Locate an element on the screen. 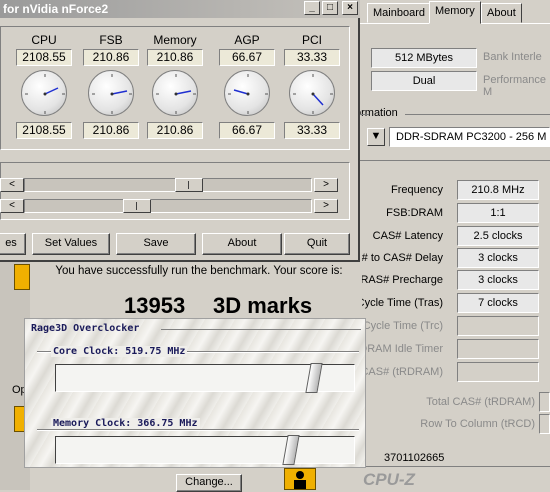 The width and height of the screenshot is (550, 492). memory-value-2: 210.86 is located at coordinates (175, 130).